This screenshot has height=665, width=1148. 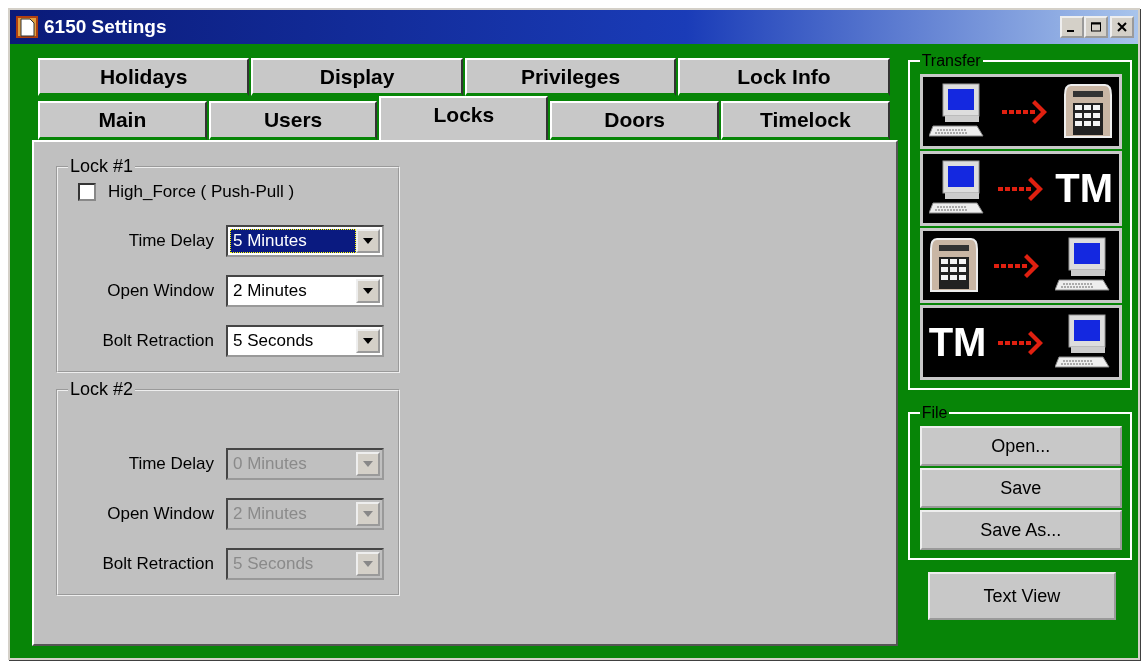 What do you see at coordinates (1020, 488) in the screenshot?
I see `file-button: Save` at bounding box center [1020, 488].